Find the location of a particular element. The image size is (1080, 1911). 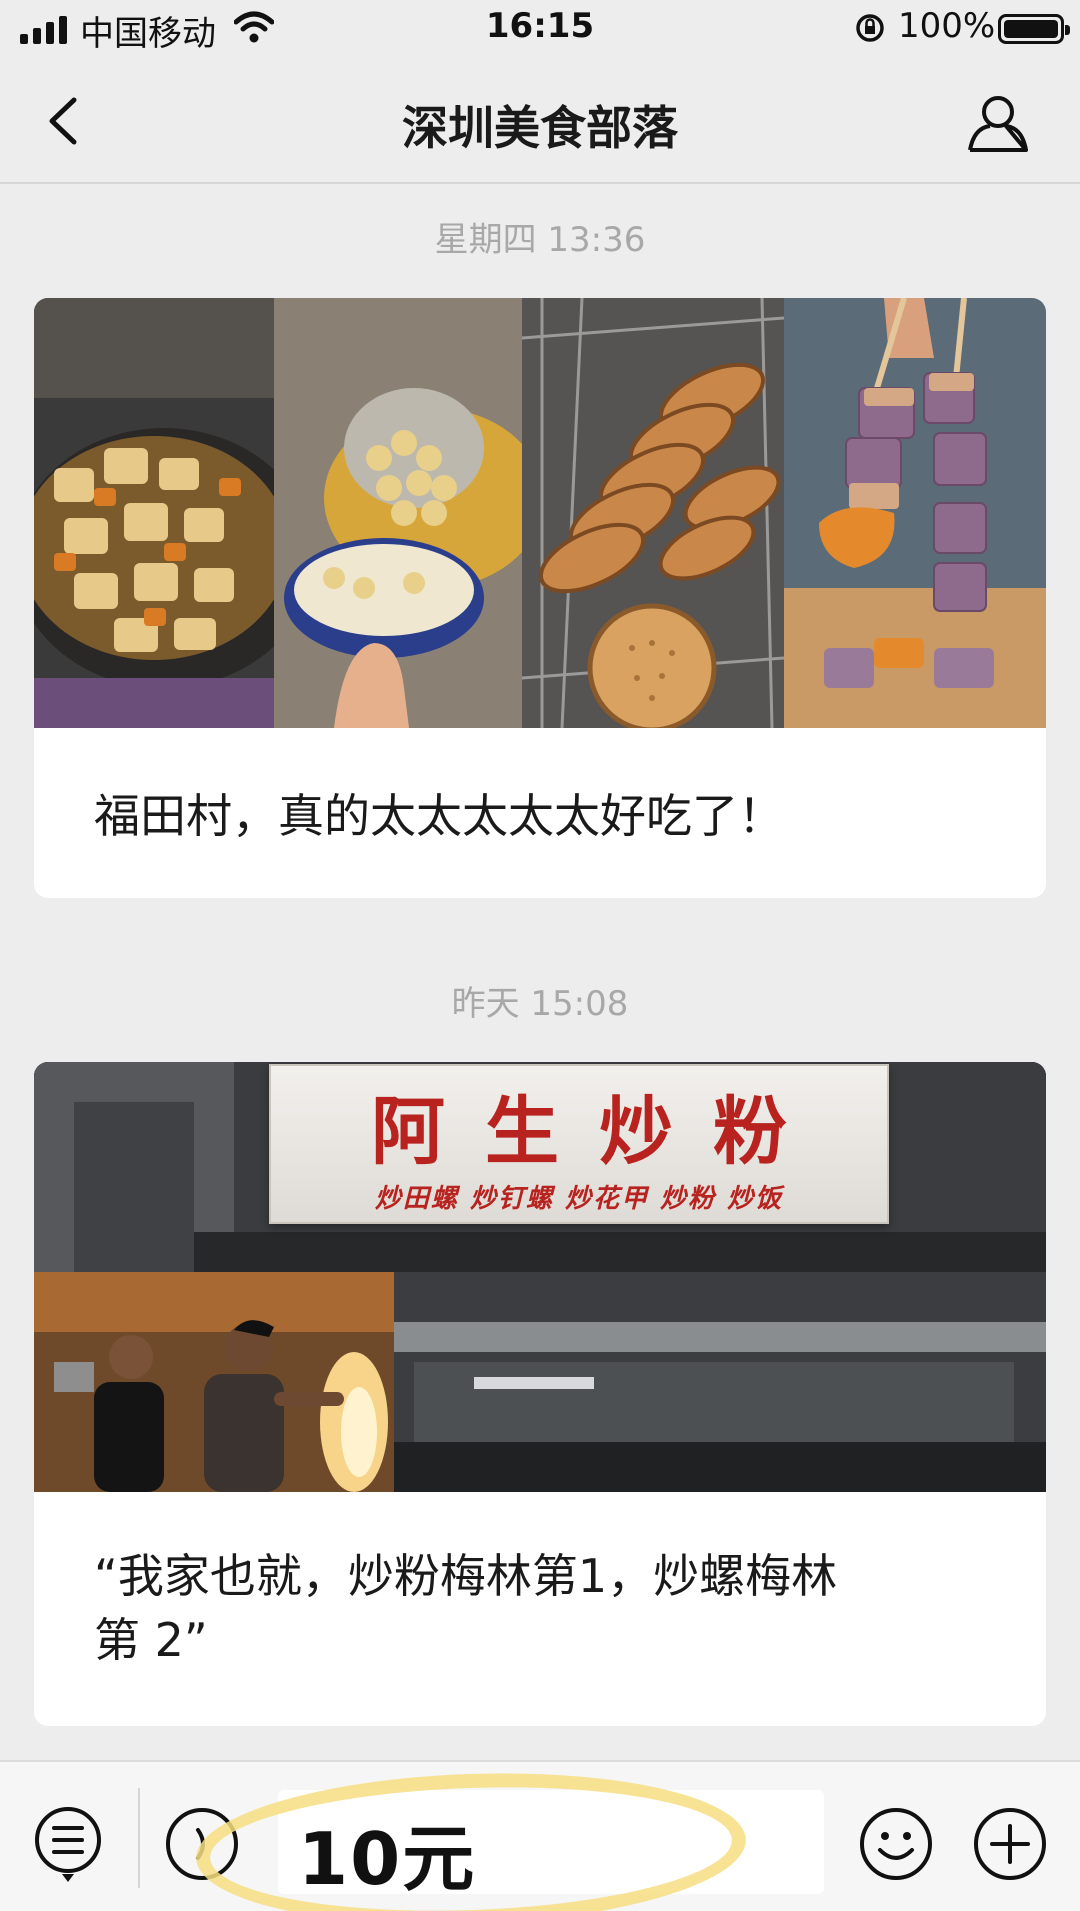

divider is located at coordinates (139, 1838).